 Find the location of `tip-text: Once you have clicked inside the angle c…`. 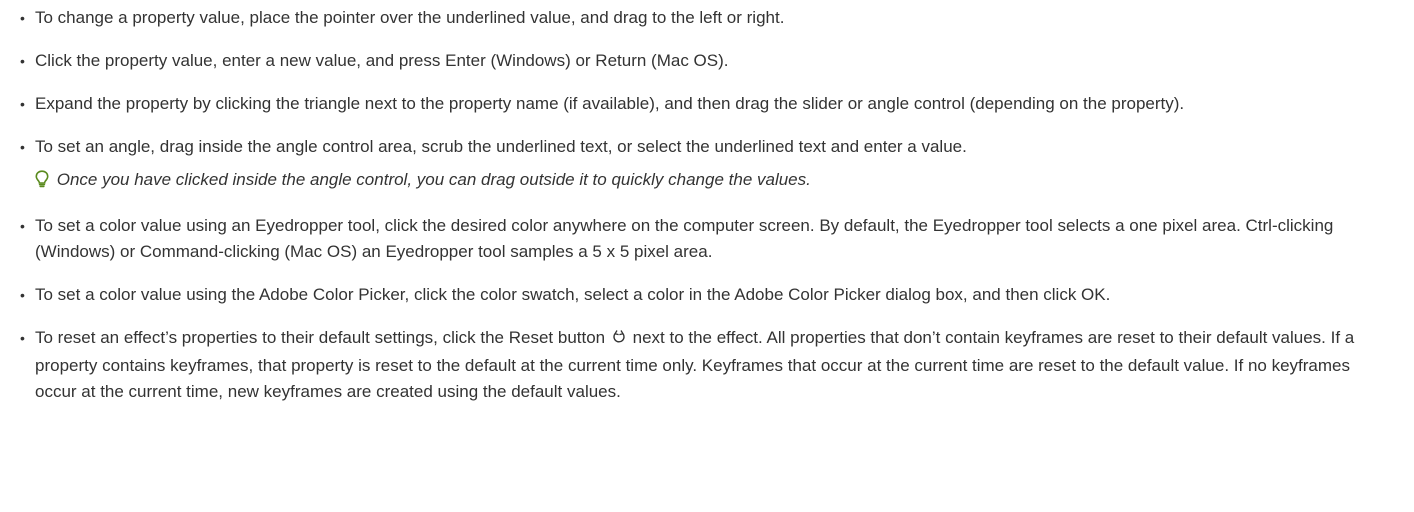

tip-text: Once you have clicked inside the angle c… is located at coordinates (433, 179).